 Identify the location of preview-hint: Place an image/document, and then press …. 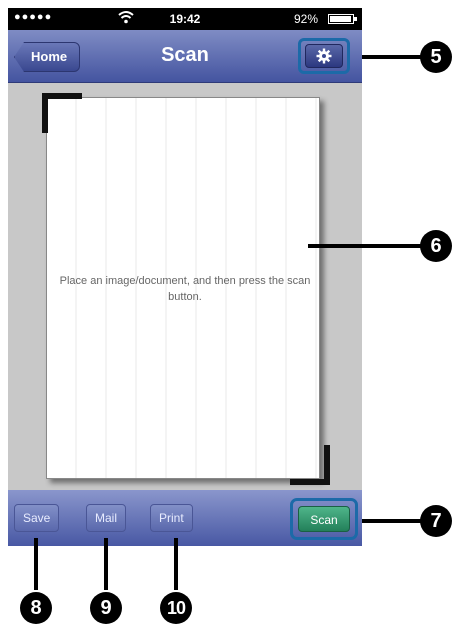
(185, 289).